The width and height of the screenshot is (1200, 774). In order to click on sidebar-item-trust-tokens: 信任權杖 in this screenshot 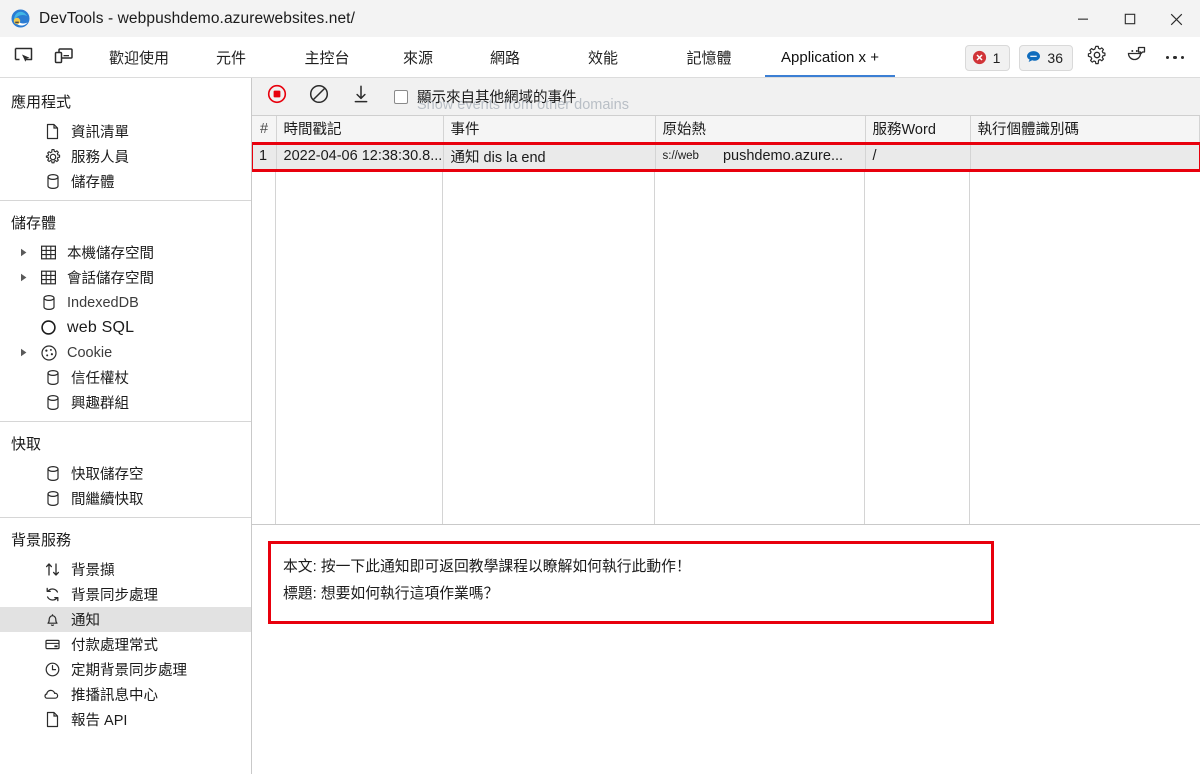, I will do `click(125, 377)`.